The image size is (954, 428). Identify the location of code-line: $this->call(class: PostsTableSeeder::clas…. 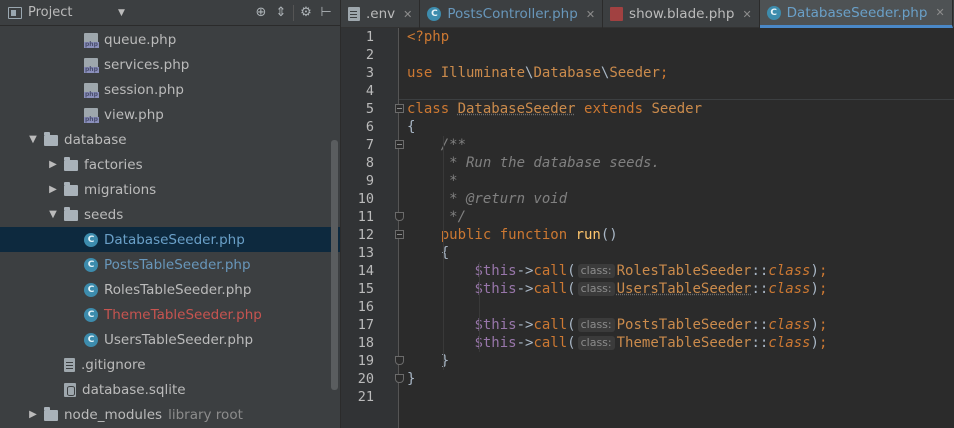
(617, 325).